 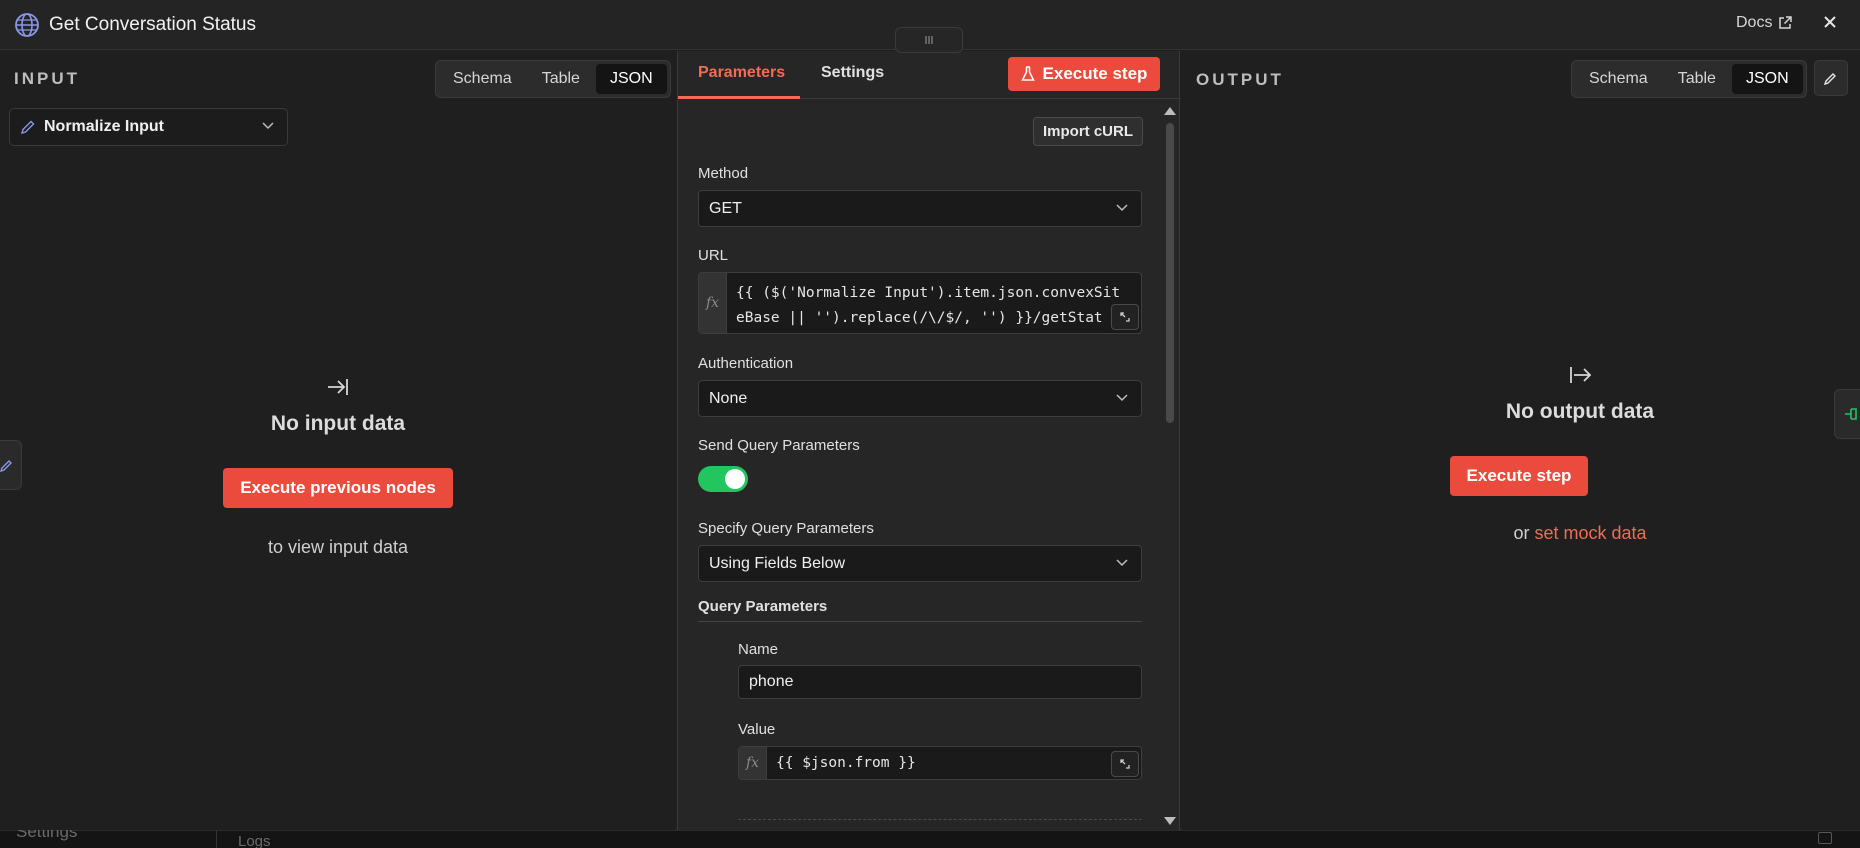 I want to click on panel-drag-handle, so click(x=929, y=40).